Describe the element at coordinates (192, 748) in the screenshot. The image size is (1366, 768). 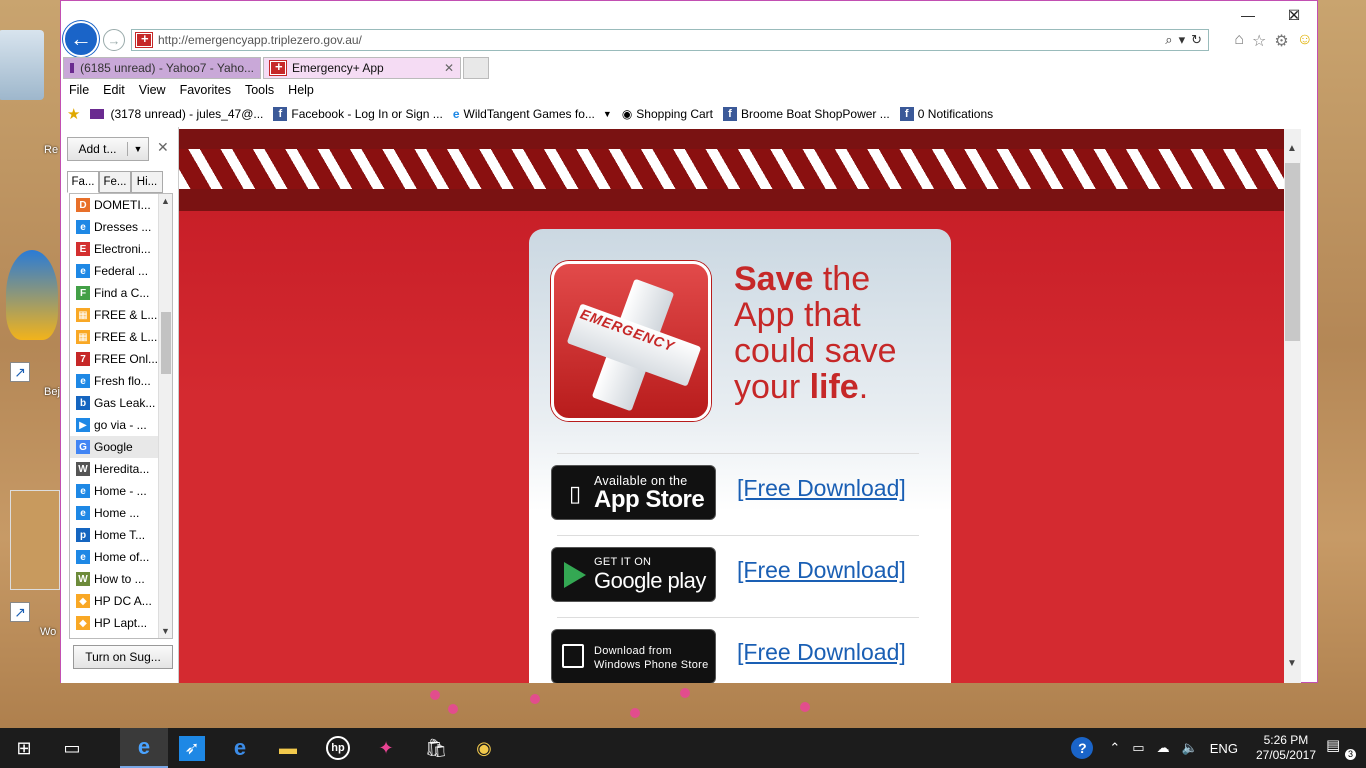
I see `rocket-icon: ➶` at that location.